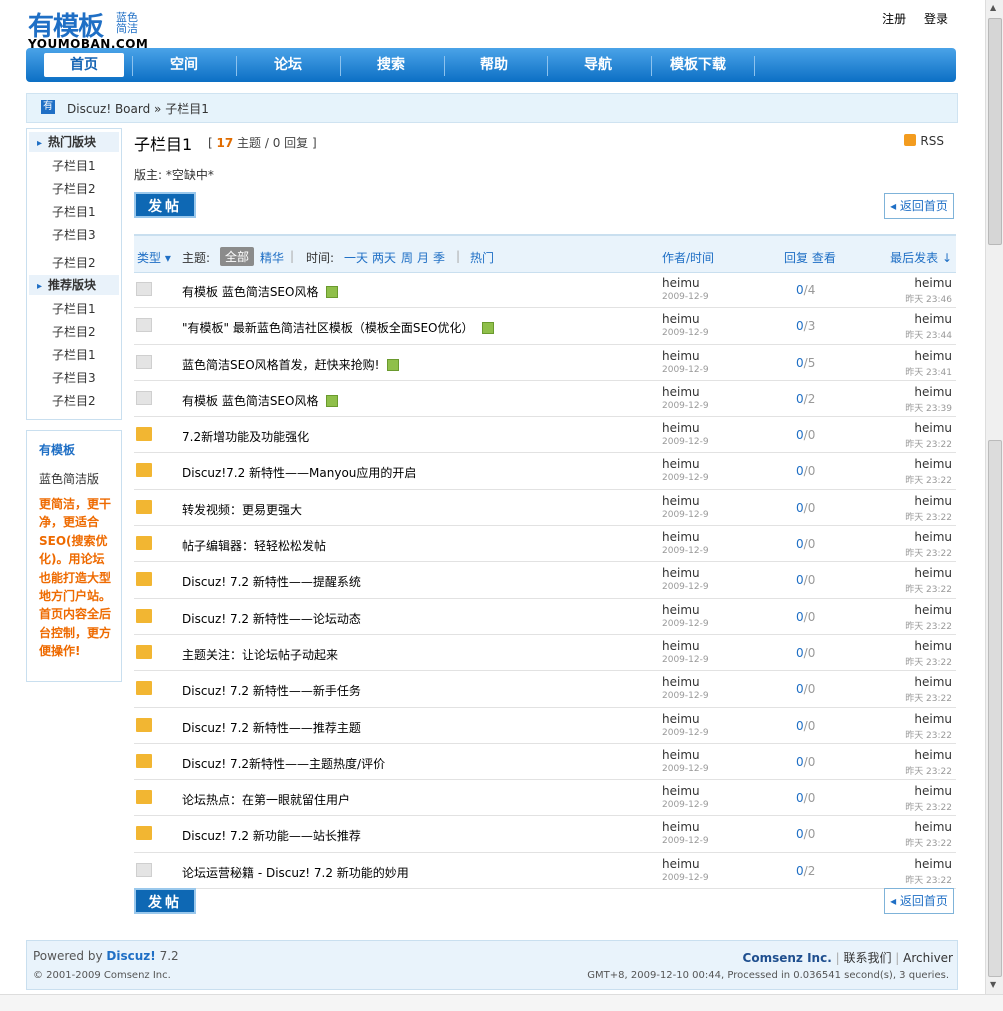 This screenshot has height=1011, width=1003. What do you see at coordinates (288, 65) in the screenshot?
I see `nav-forum: 论坛` at bounding box center [288, 65].